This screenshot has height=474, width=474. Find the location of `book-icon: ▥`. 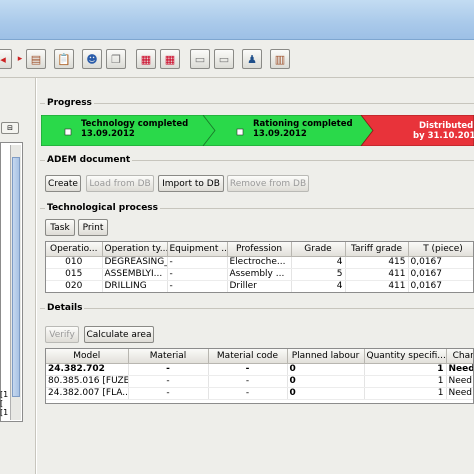

book-icon: ▥ is located at coordinates (280, 59).